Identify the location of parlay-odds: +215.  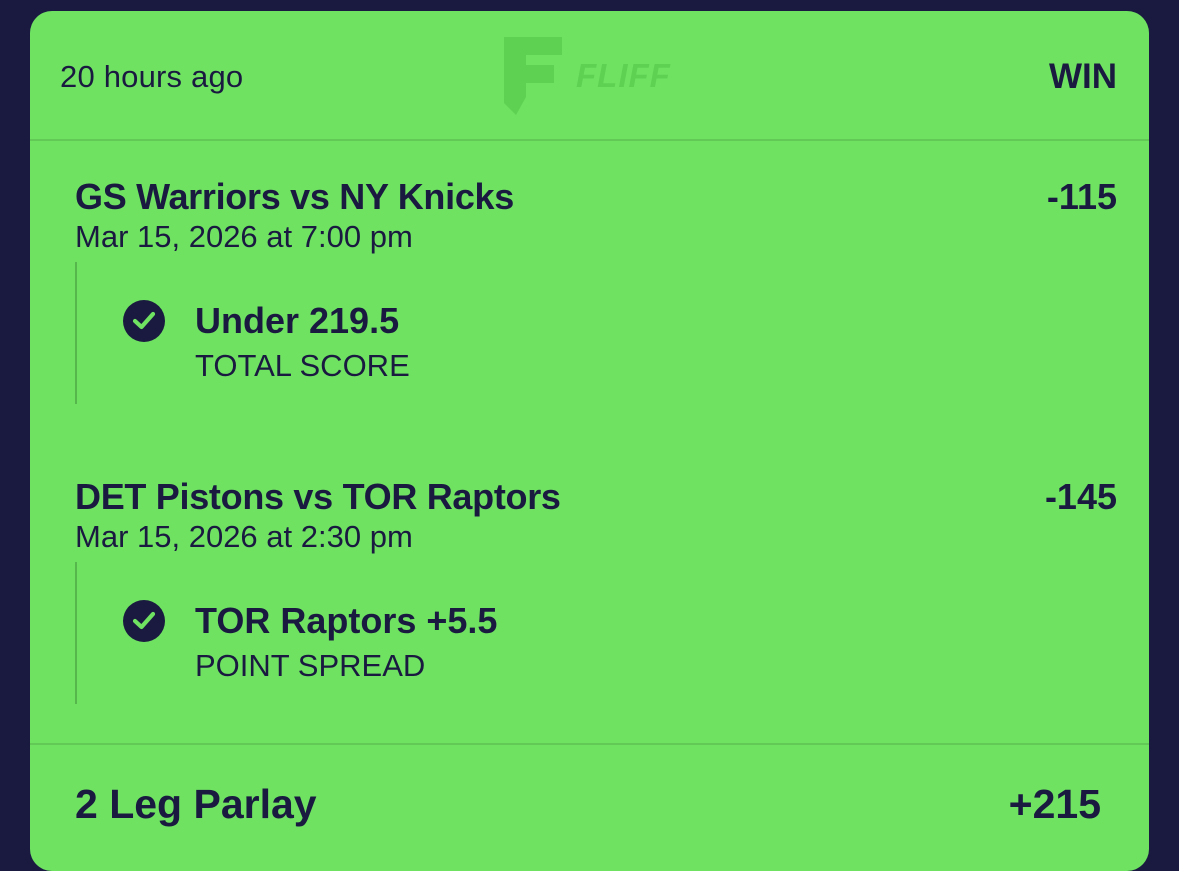
(1054, 804).